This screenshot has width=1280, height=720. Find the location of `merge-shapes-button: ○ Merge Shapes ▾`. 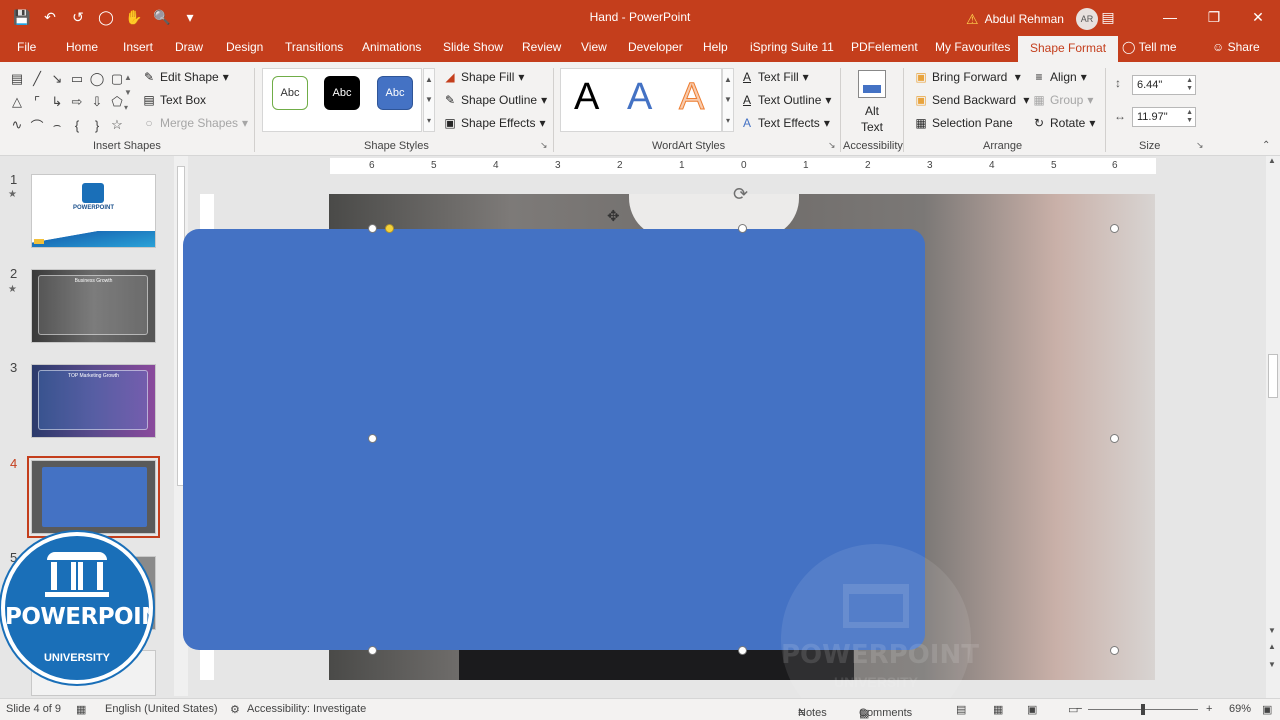

merge-shapes-button: ○ Merge Shapes ▾ is located at coordinates (195, 123).